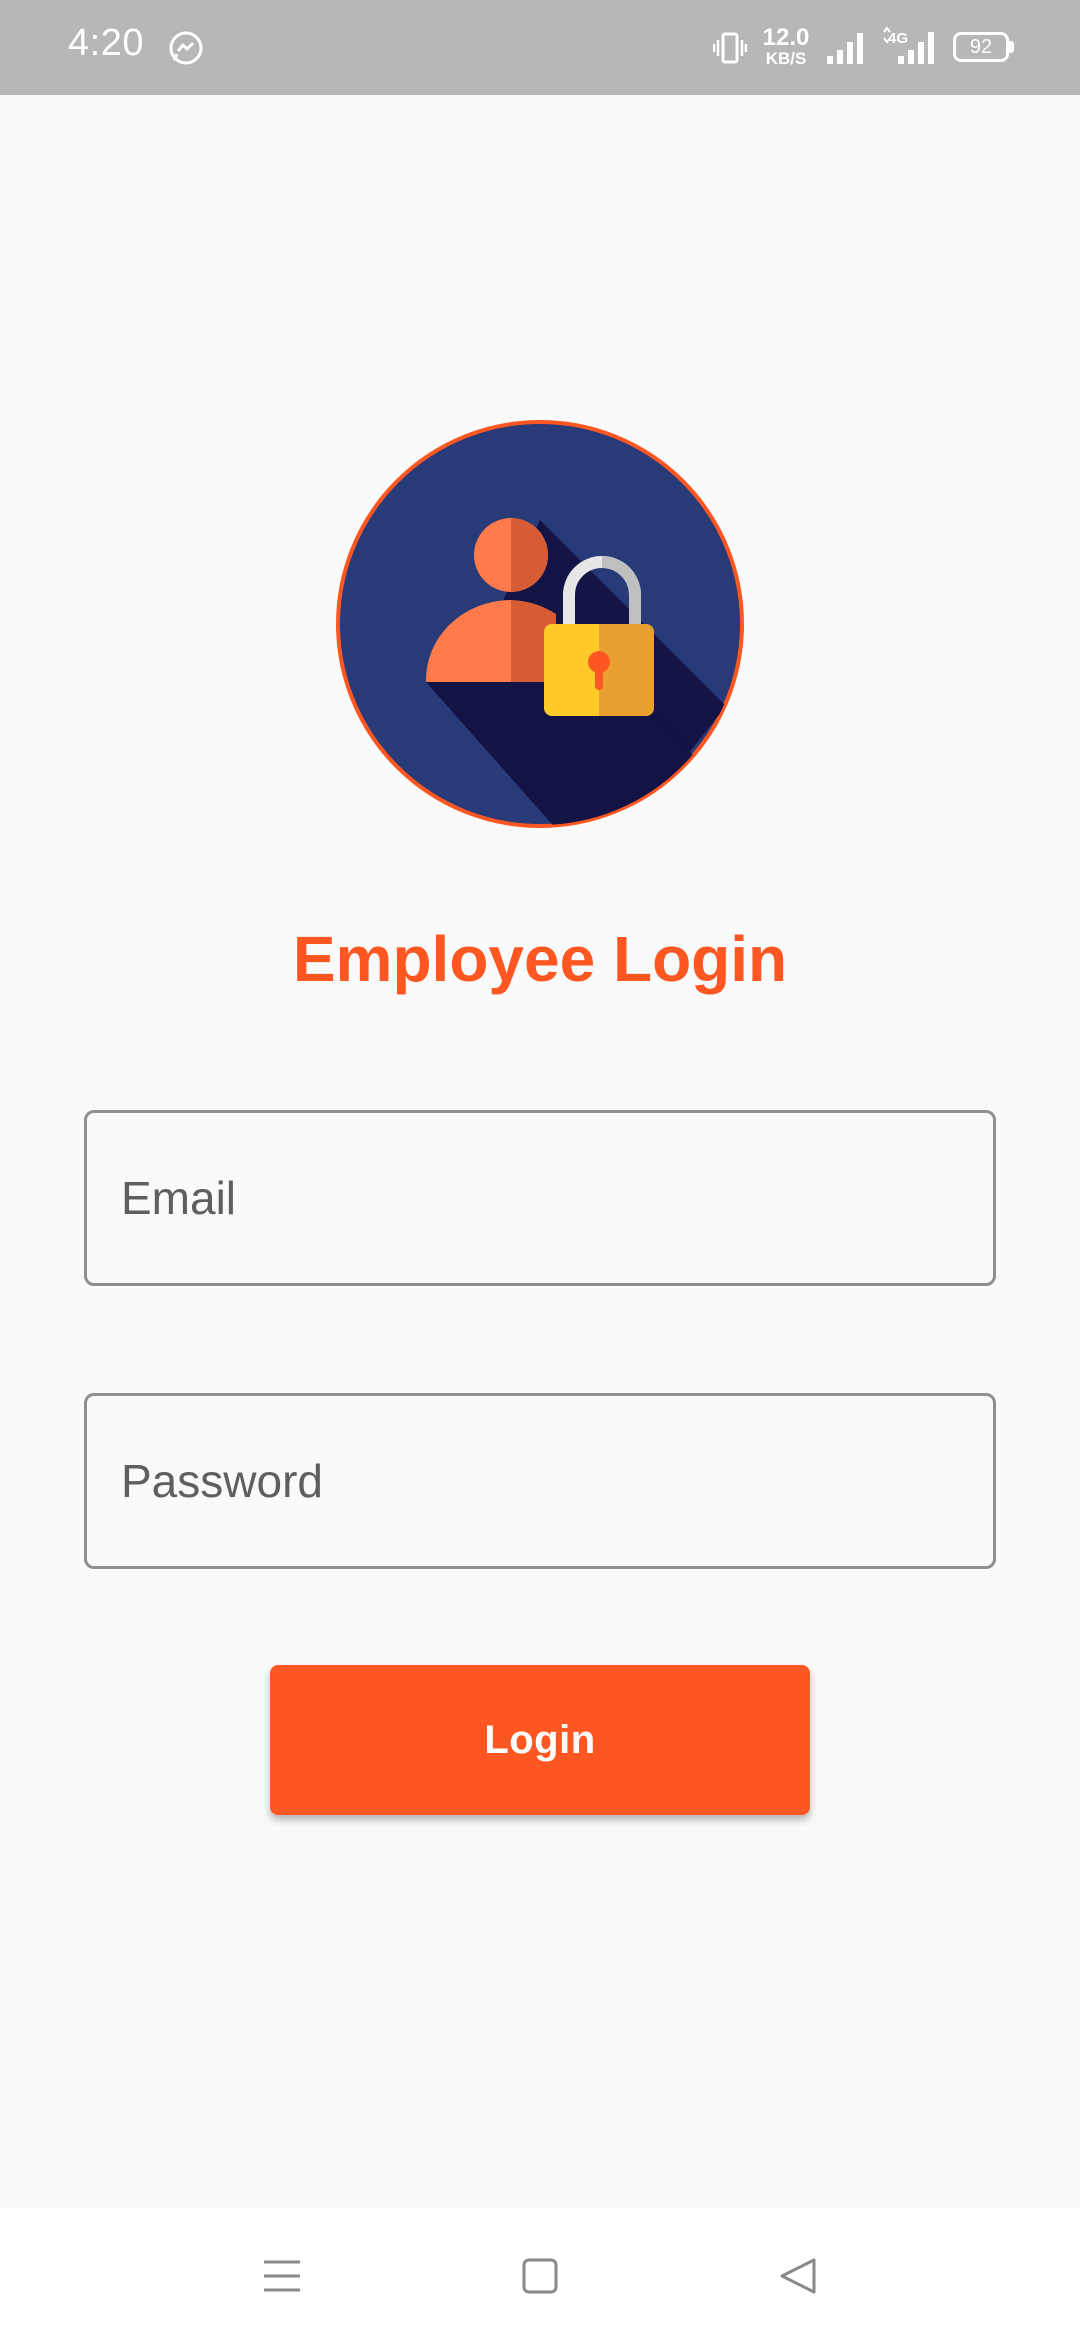 This screenshot has height=2340, width=1080. What do you see at coordinates (730, 48) in the screenshot?
I see `vibrate-icon` at bounding box center [730, 48].